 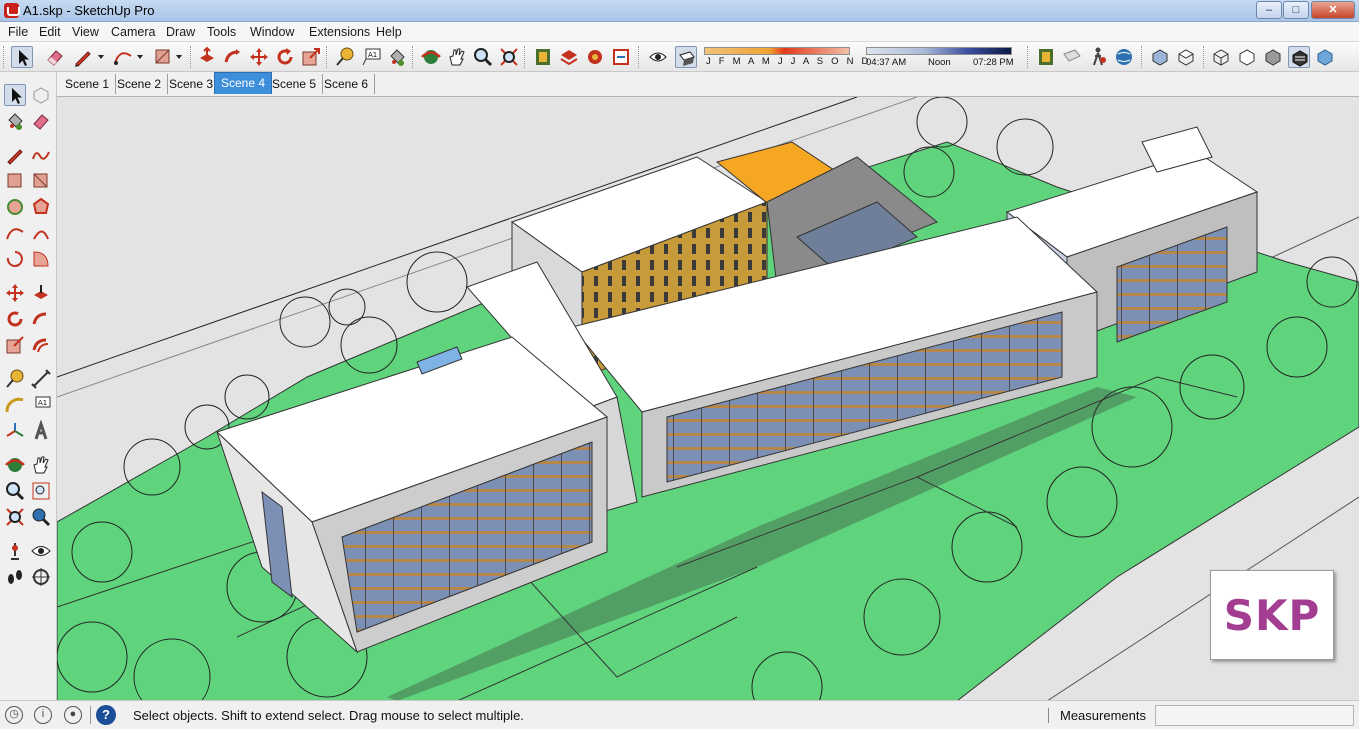 What do you see at coordinates (123, 57) in the screenshot?
I see `arc-tool-icon` at bounding box center [123, 57].